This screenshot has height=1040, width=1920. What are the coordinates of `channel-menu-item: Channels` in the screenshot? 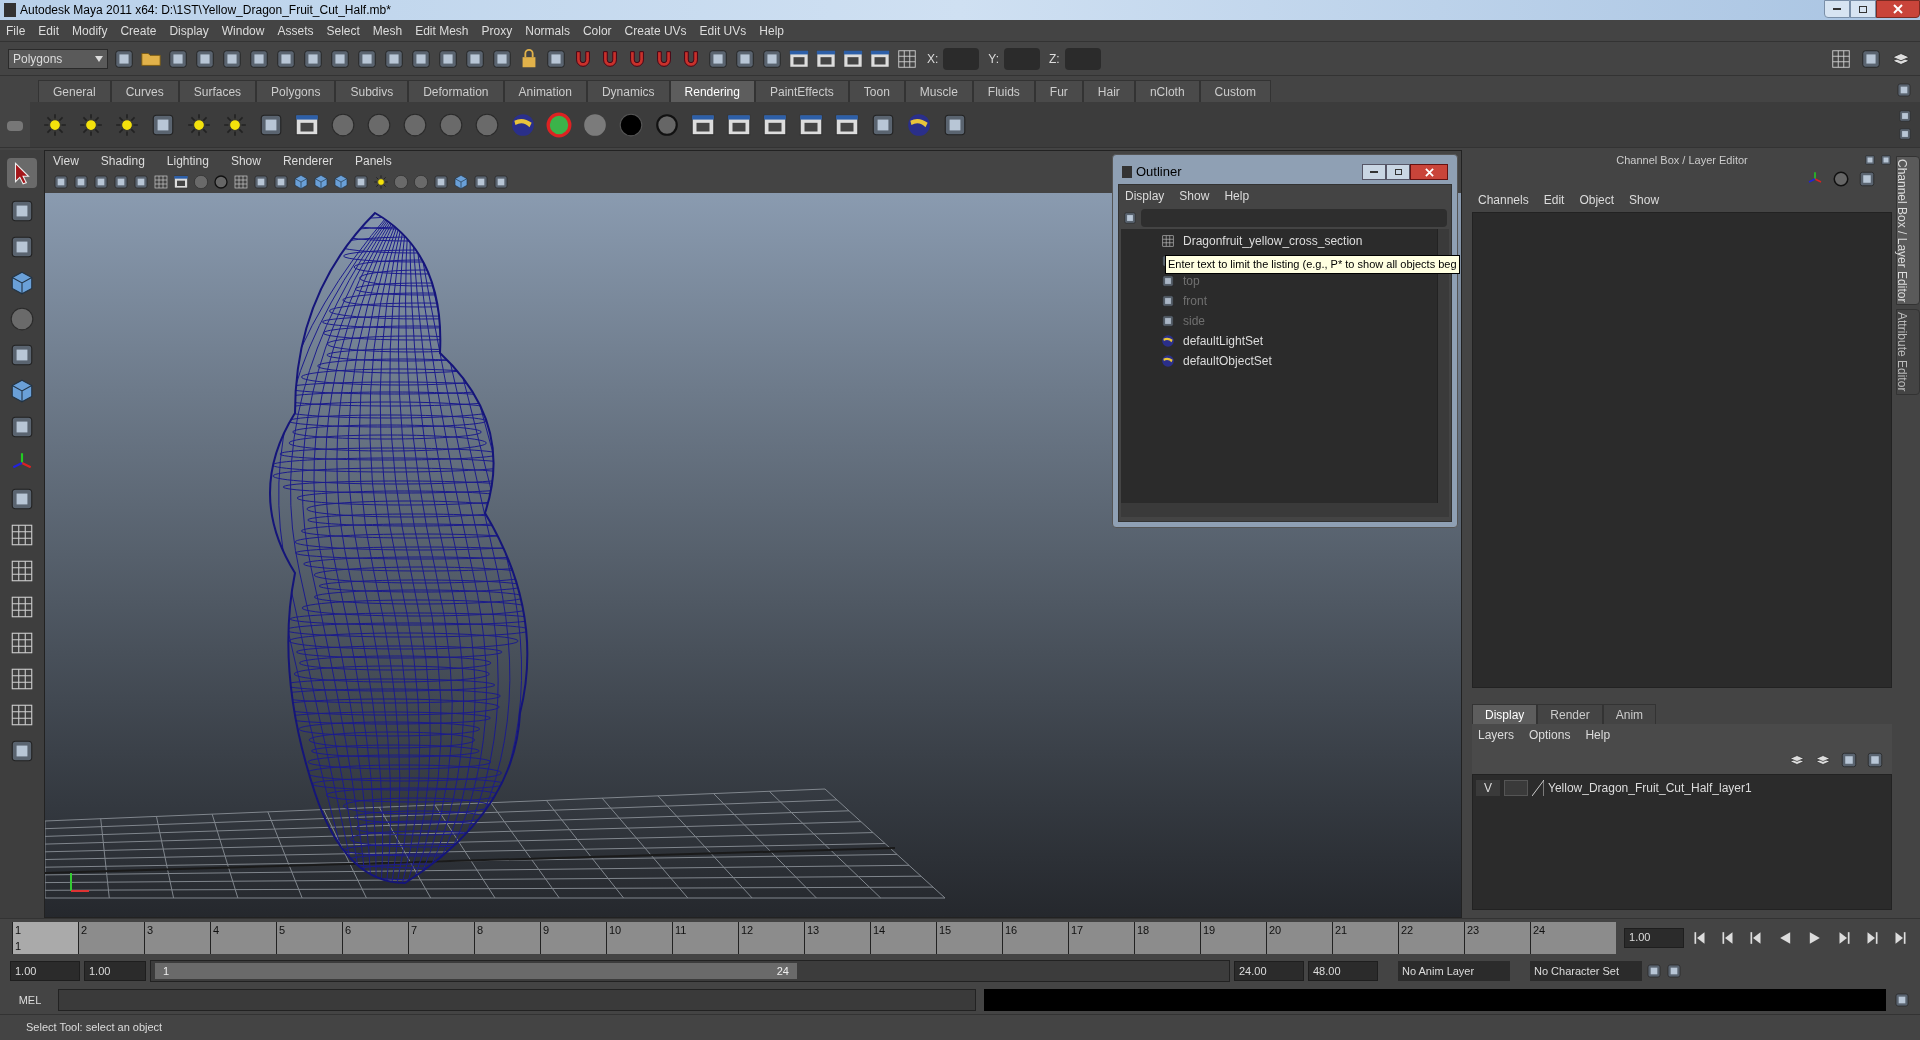 It's located at (1503, 200).